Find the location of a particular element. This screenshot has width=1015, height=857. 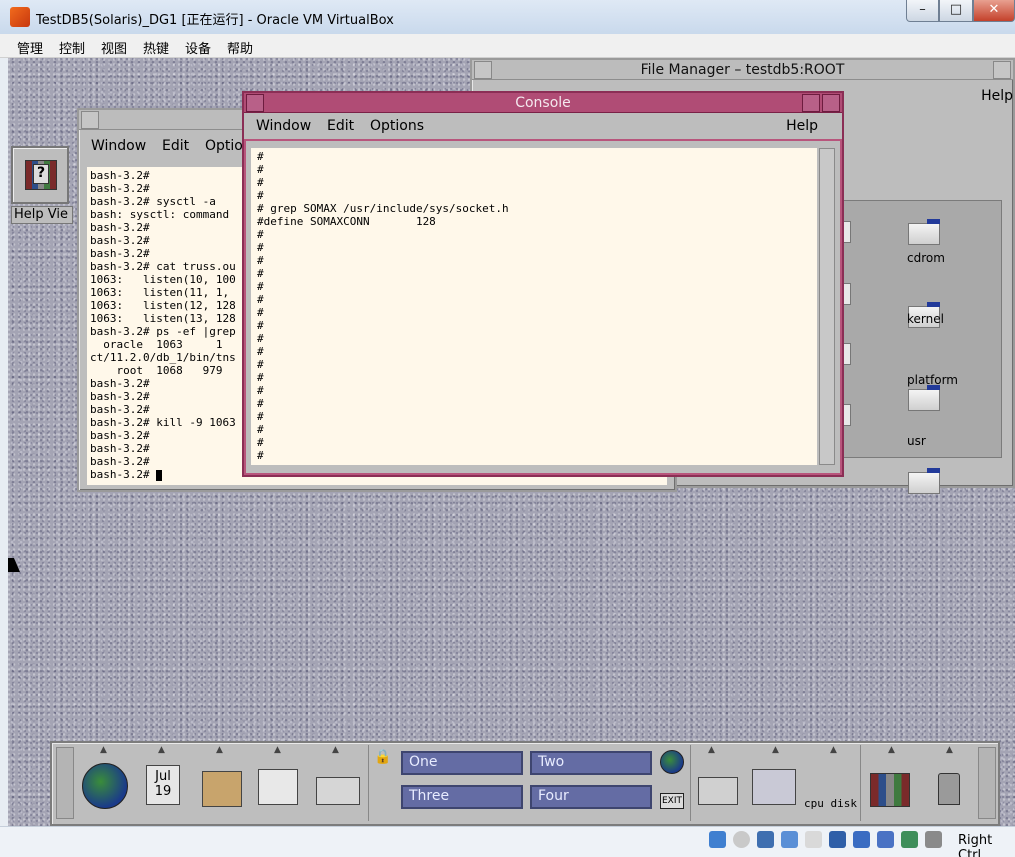

menu-manage: 管理 is located at coordinates (30, 47).